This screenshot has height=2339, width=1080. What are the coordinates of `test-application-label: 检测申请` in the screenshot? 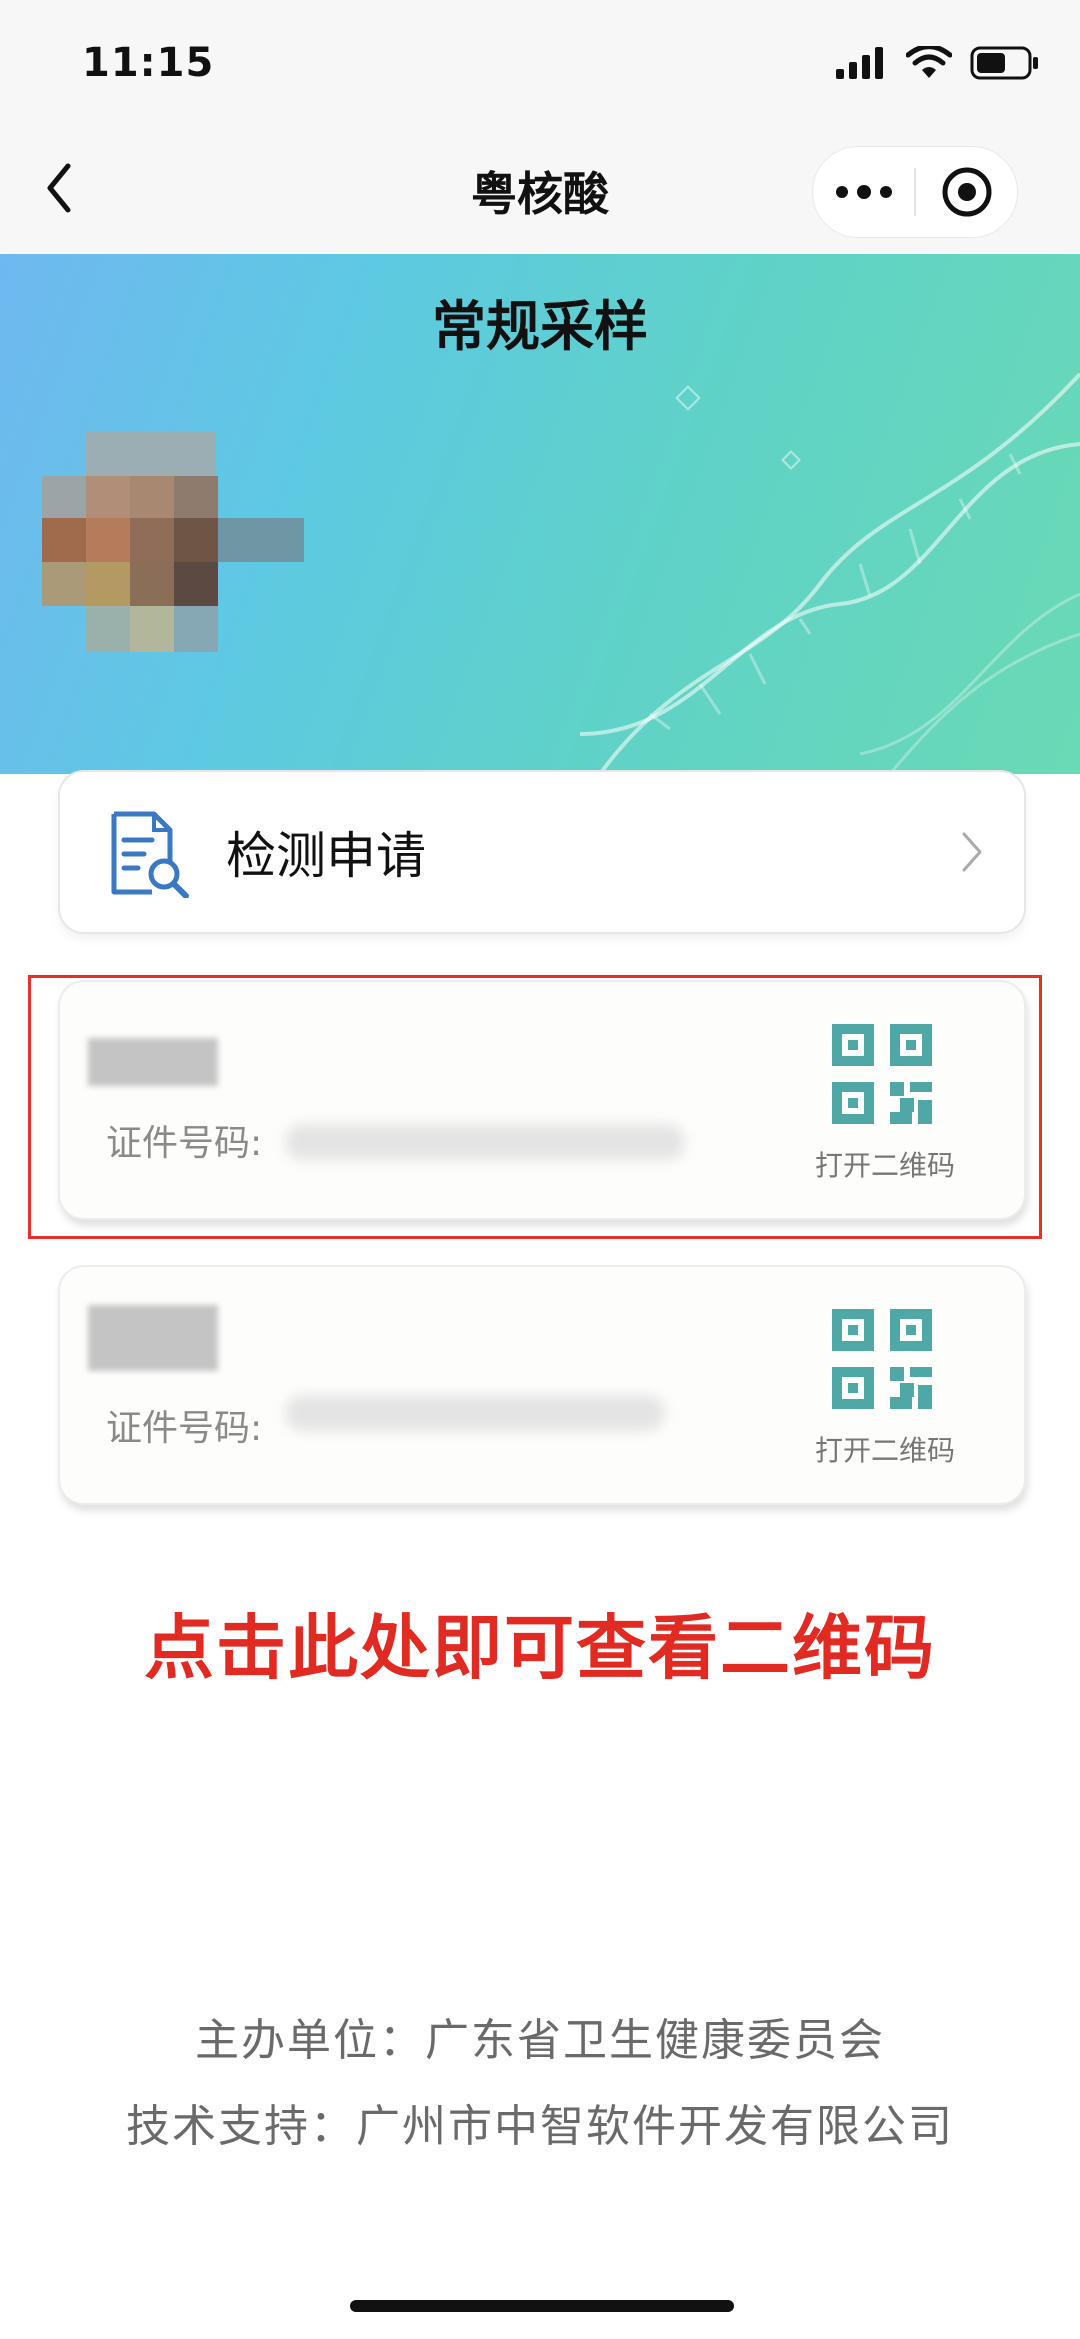 It's located at (326, 856).